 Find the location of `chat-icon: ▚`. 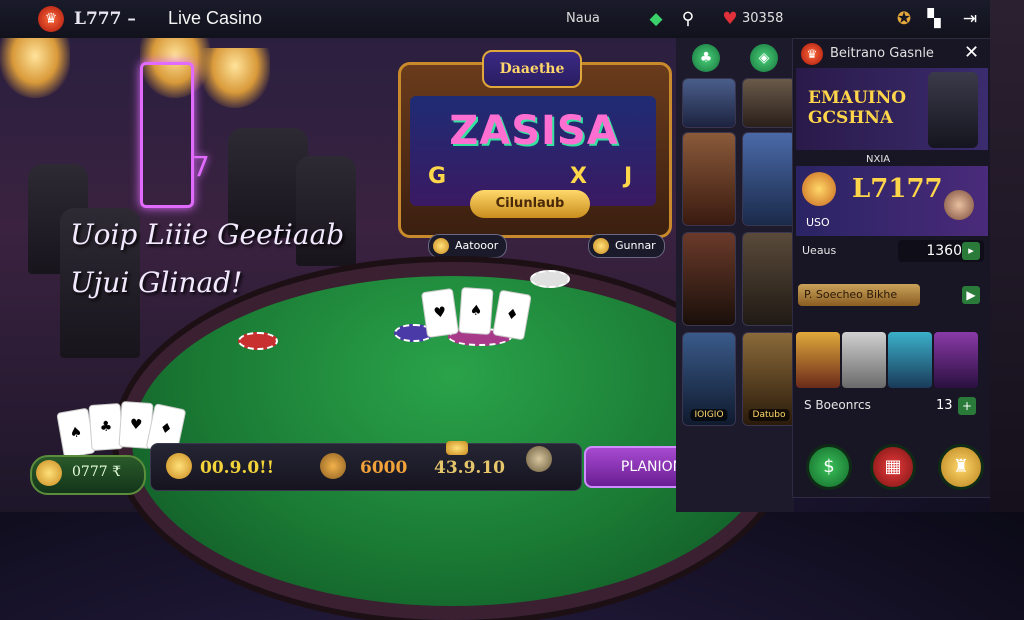

chat-icon: ▚ is located at coordinates (934, 19).